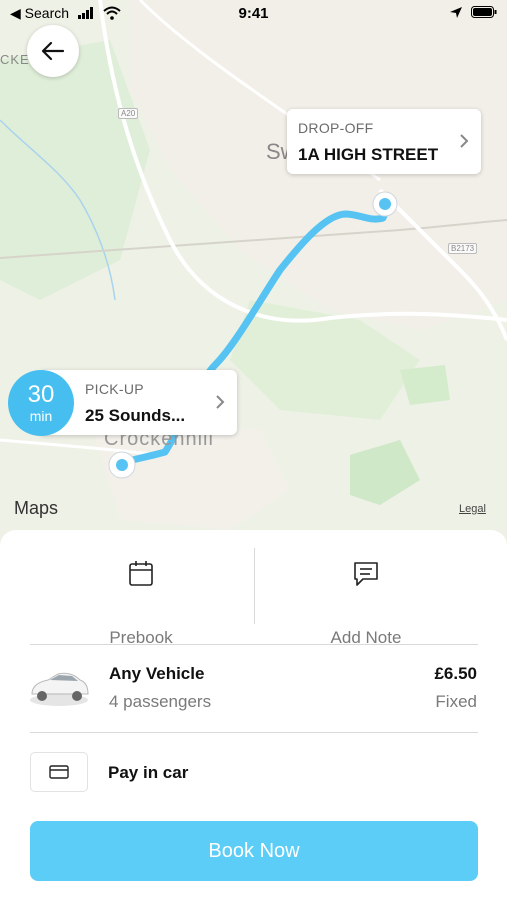 The height and width of the screenshot is (900, 507). I want to click on eta-unit: min, so click(41, 416).